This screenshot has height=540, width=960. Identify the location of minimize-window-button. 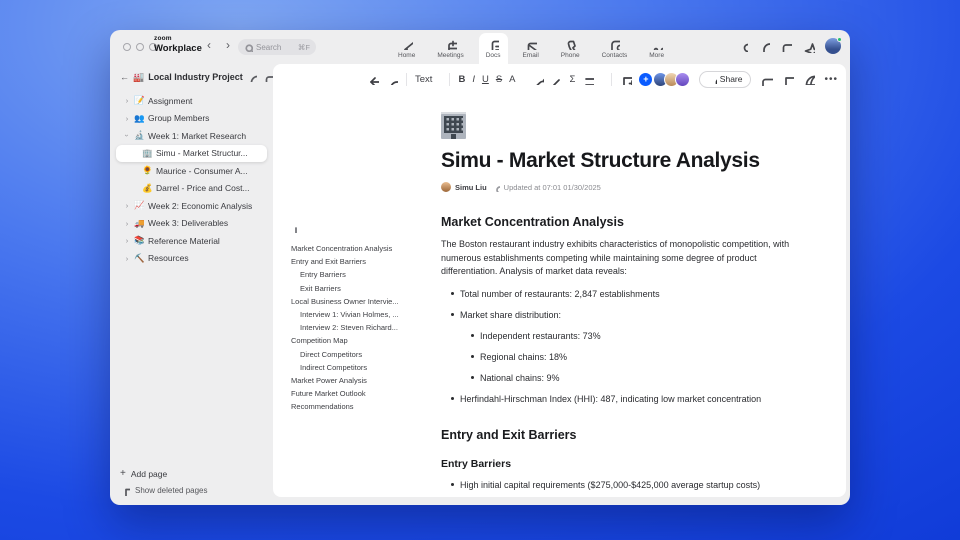
(140, 47).